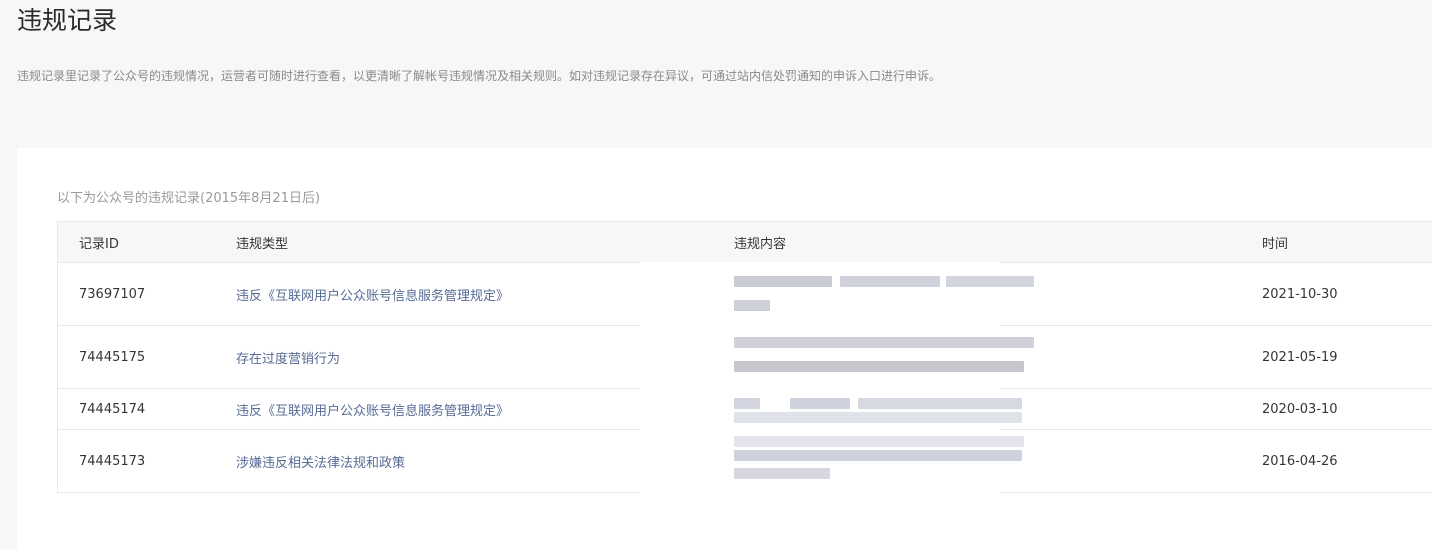 Image resolution: width=1432 pixels, height=549 pixels. I want to click on column-header-id: 记录ID, so click(99, 244).